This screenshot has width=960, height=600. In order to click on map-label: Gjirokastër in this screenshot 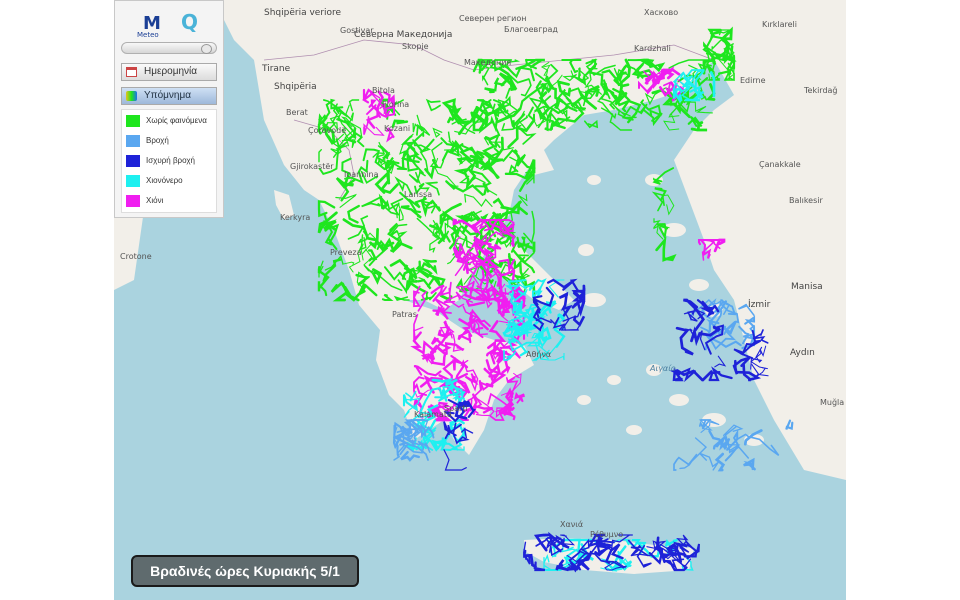, I will do `click(312, 166)`.